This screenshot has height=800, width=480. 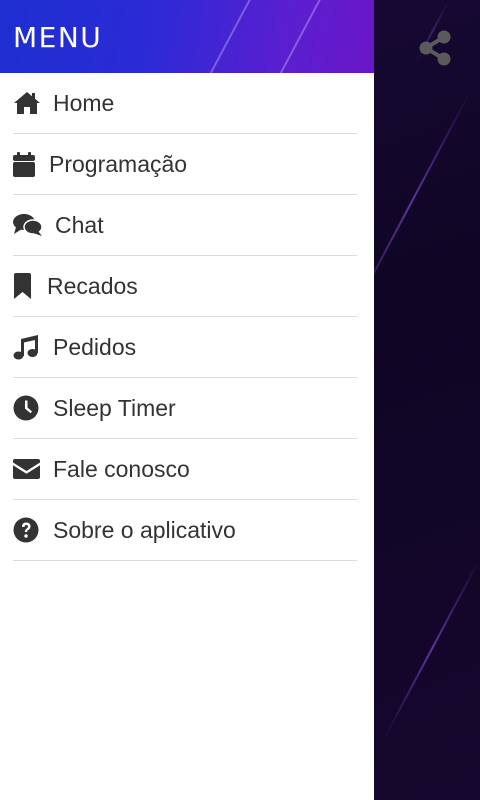 What do you see at coordinates (185, 103) in the screenshot?
I see `menu-item-home: Home` at bounding box center [185, 103].